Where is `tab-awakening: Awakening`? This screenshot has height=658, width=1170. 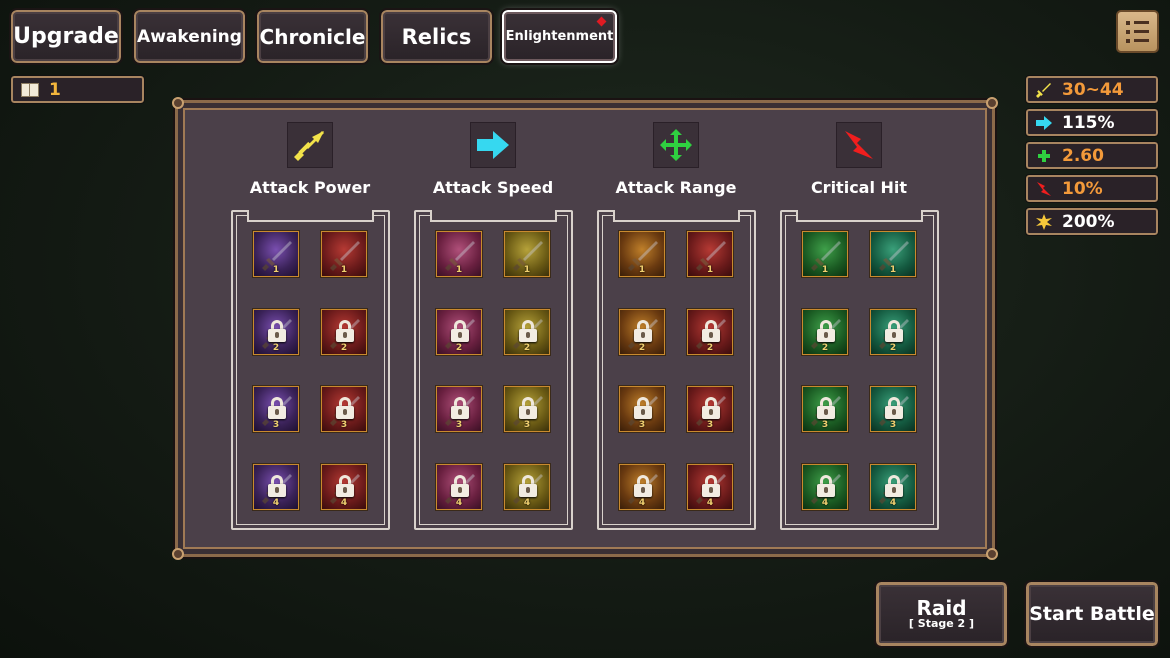
tab-awakening: Awakening is located at coordinates (189, 36).